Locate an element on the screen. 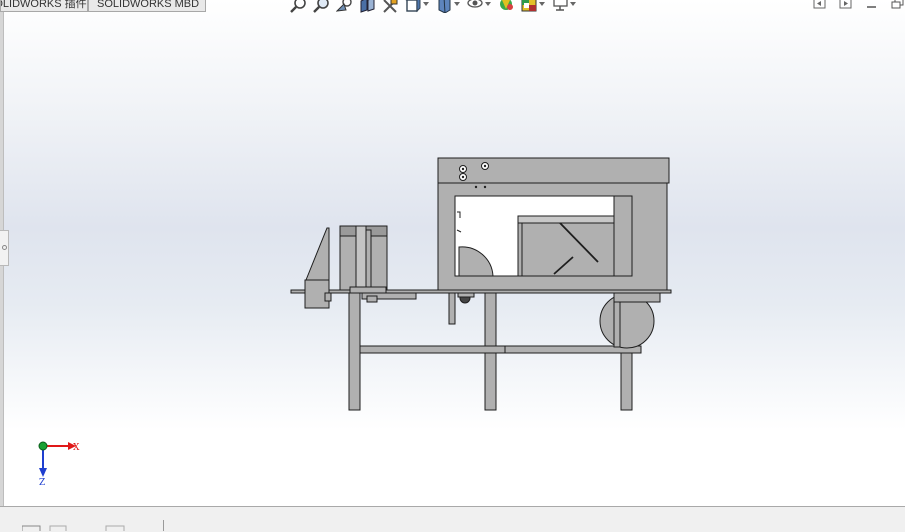  triad-x-label: X is located at coordinates (76, 448).